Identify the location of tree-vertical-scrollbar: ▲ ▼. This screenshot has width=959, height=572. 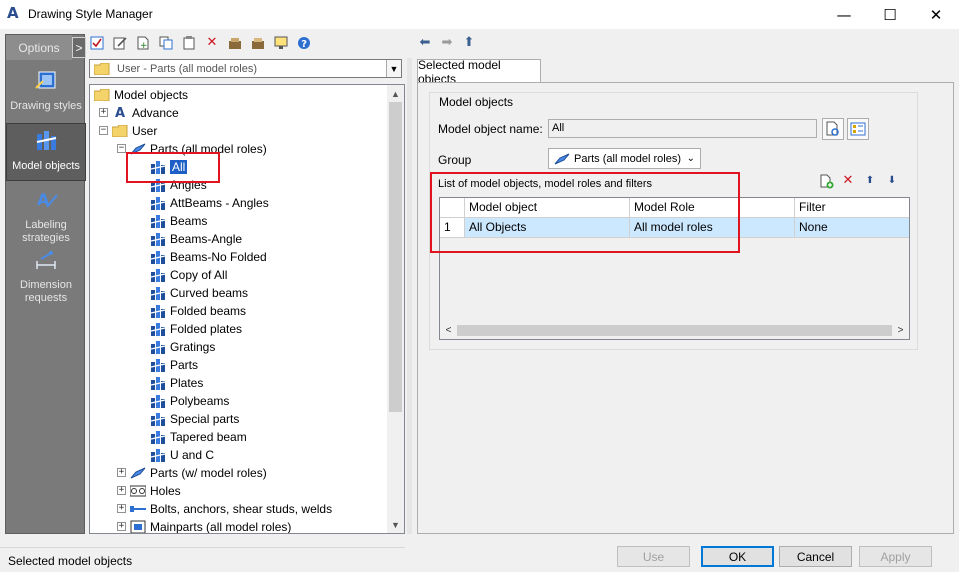
(395, 309).